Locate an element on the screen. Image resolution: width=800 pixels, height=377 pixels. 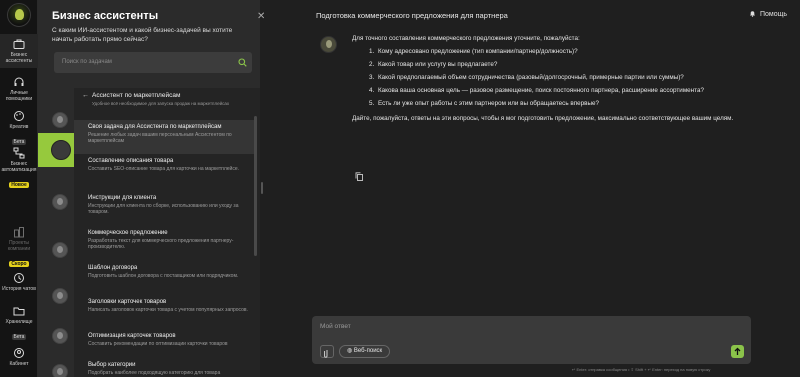
web-search-label: Веб-поиск is located at coordinates (368, 351).